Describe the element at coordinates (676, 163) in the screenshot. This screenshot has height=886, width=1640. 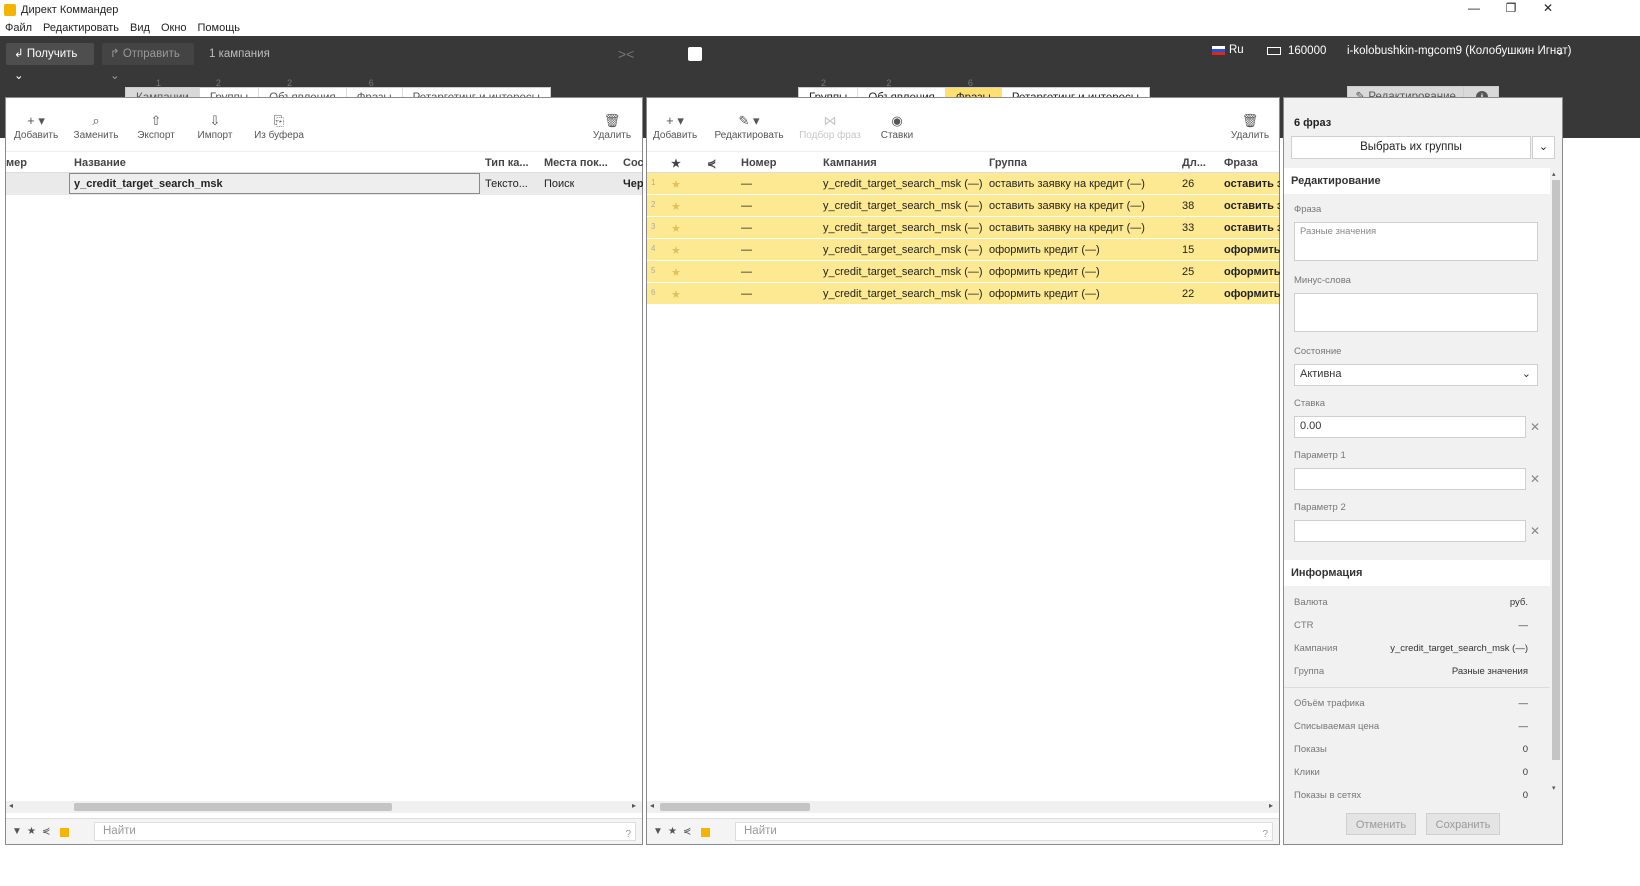
I see `col-star: ★` at that location.